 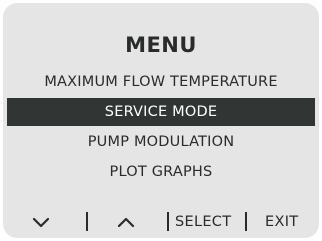 I want to click on menu-item-service-mode: SERVICE MODE, so click(x=161, y=112).